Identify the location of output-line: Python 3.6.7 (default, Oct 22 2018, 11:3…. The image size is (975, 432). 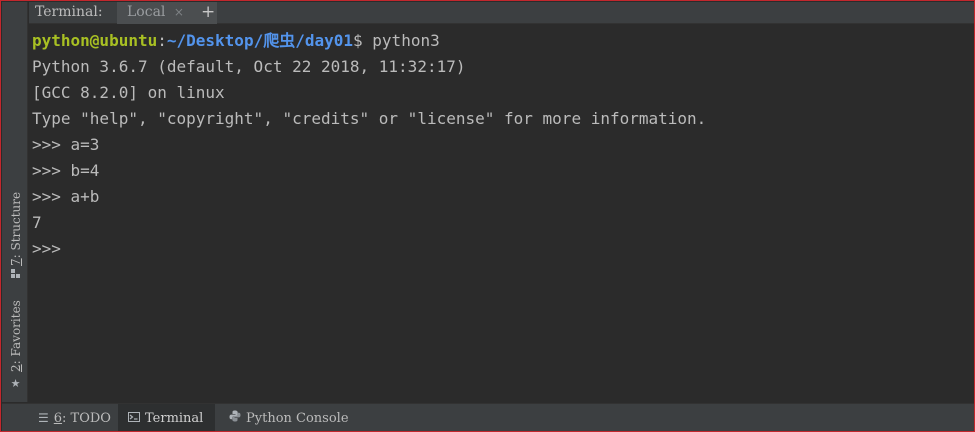
(249, 66).